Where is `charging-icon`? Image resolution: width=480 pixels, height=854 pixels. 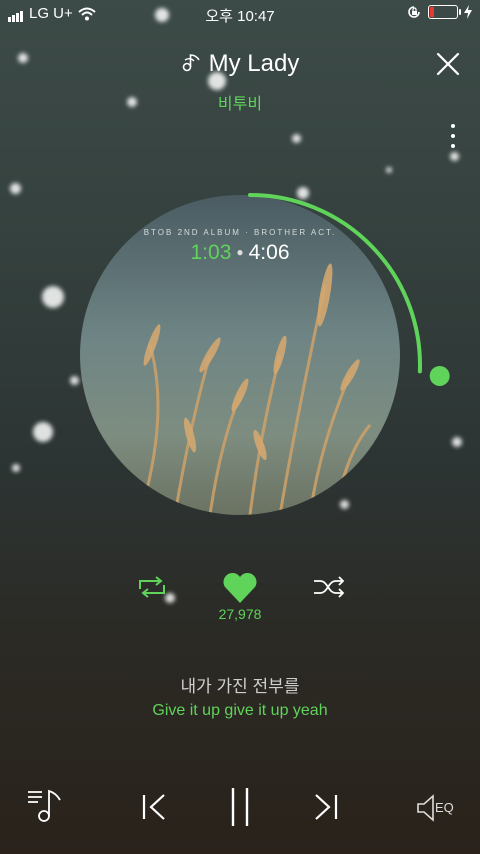 charging-icon is located at coordinates (468, 12).